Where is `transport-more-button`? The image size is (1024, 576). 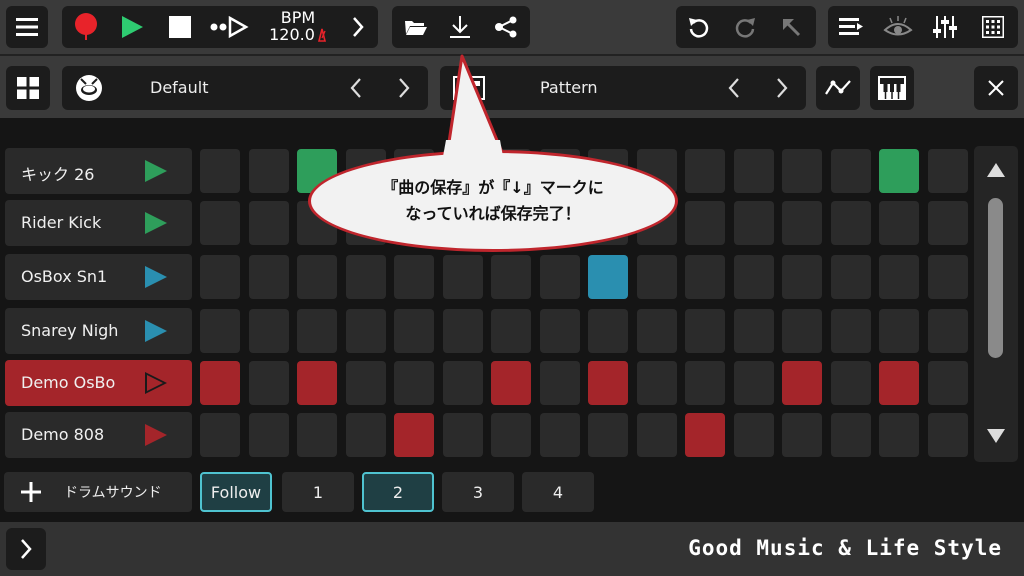
transport-more-button is located at coordinates (358, 27).